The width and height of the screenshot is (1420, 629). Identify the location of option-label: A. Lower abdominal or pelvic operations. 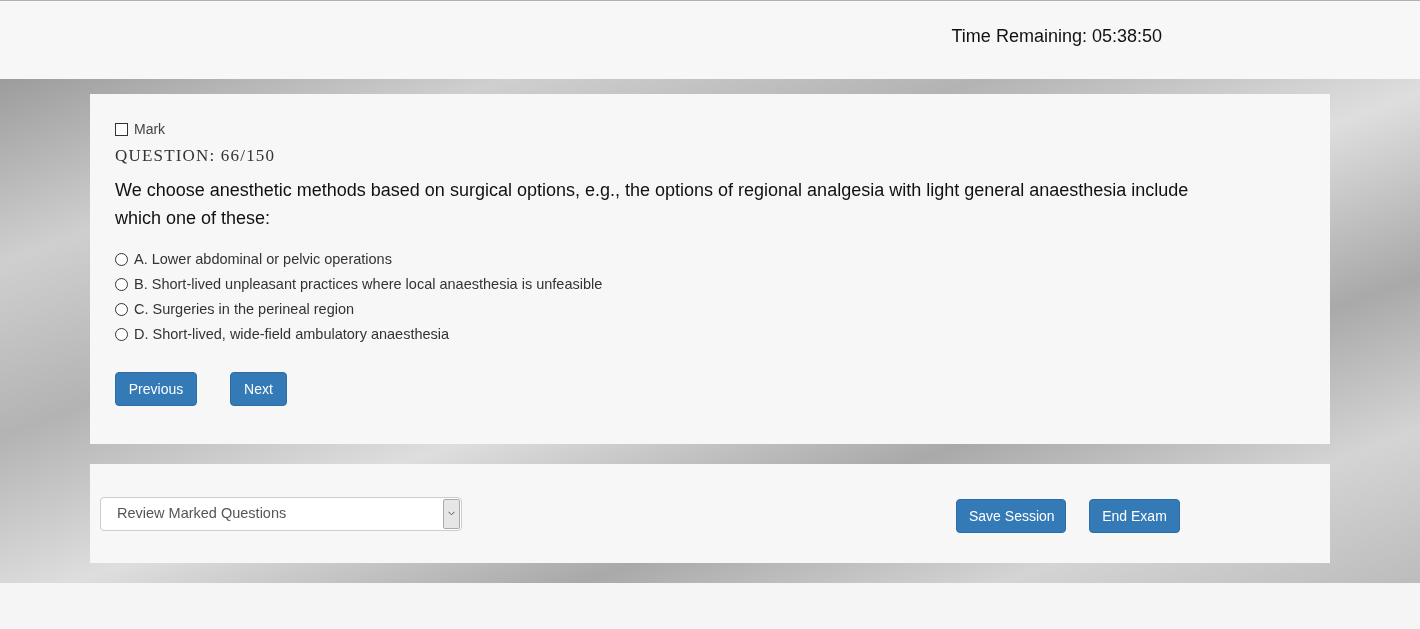
(263, 259).